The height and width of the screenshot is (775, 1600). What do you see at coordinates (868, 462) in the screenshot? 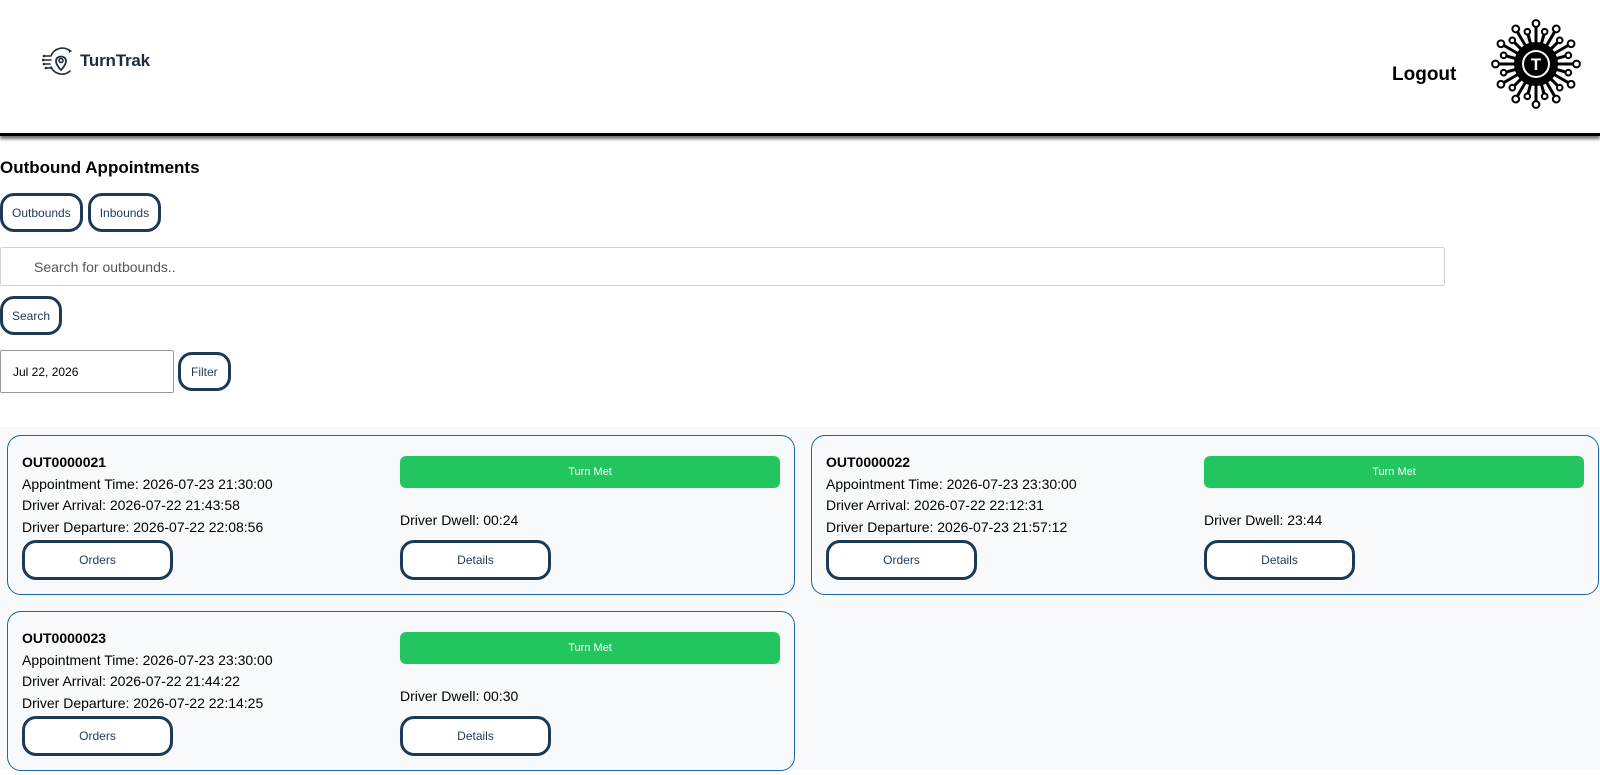
I see `appointment-id: OUT0000022` at bounding box center [868, 462].